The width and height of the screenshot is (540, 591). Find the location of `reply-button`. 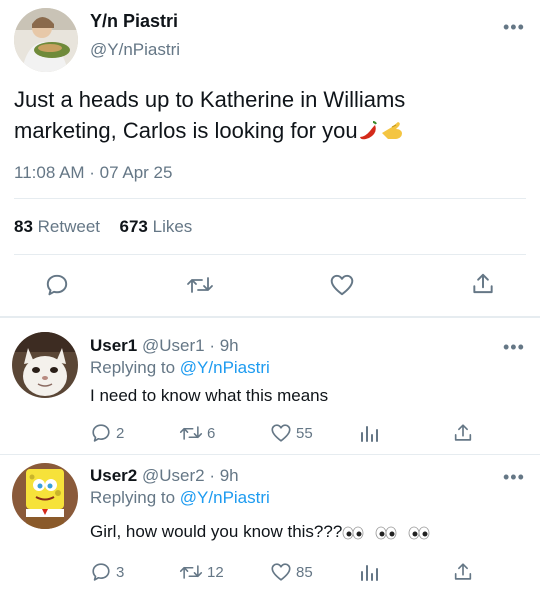

reply-button is located at coordinates (57, 287).